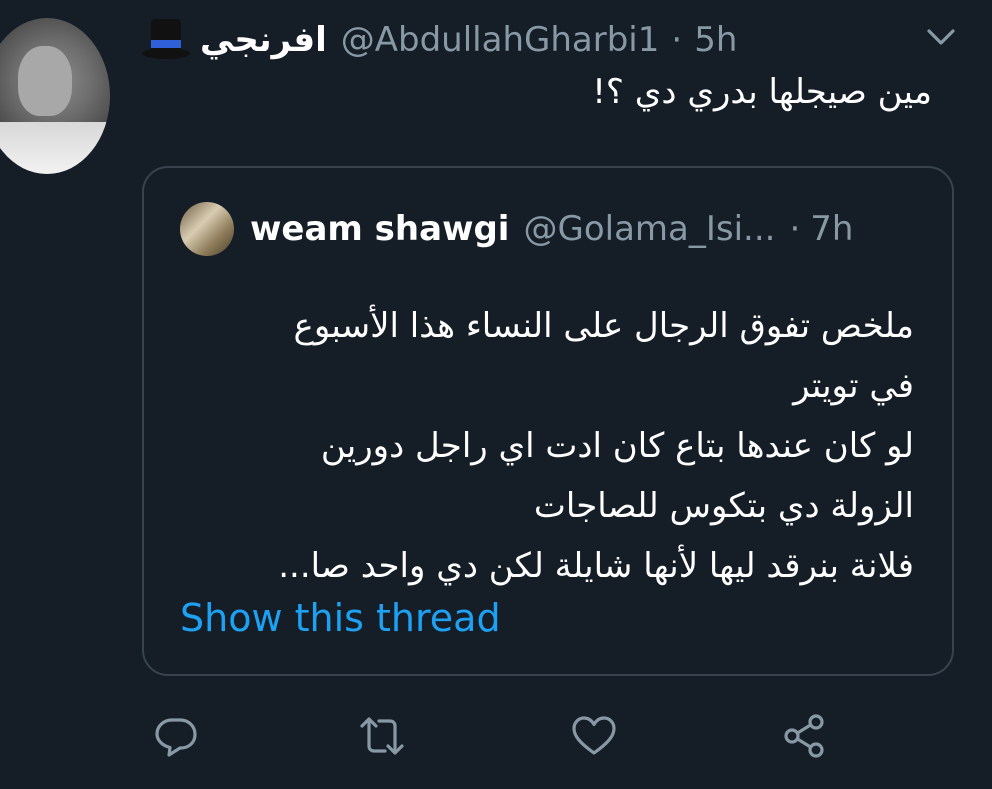  What do you see at coordinates (594, 736) in the screenshot?
I see `heart-icon` at bounding box center [594, 736].